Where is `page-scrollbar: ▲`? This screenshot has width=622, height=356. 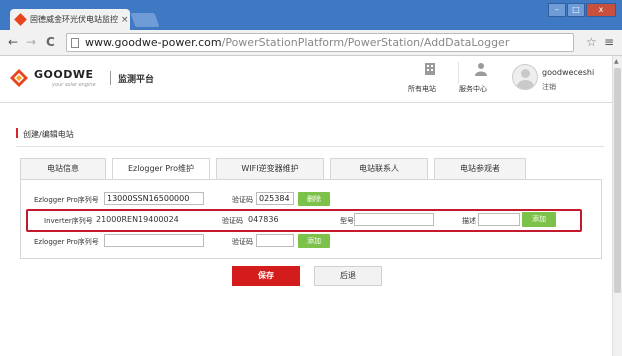
page-scrollbar: ▲ is located at coordinates (617, 206).